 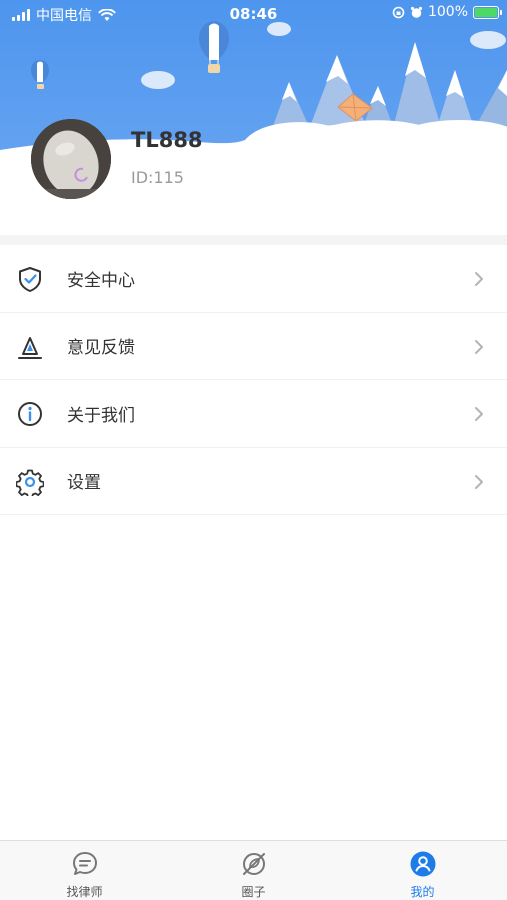 I want to click on menu-item-label: 设置, so click(x=84, y=483).